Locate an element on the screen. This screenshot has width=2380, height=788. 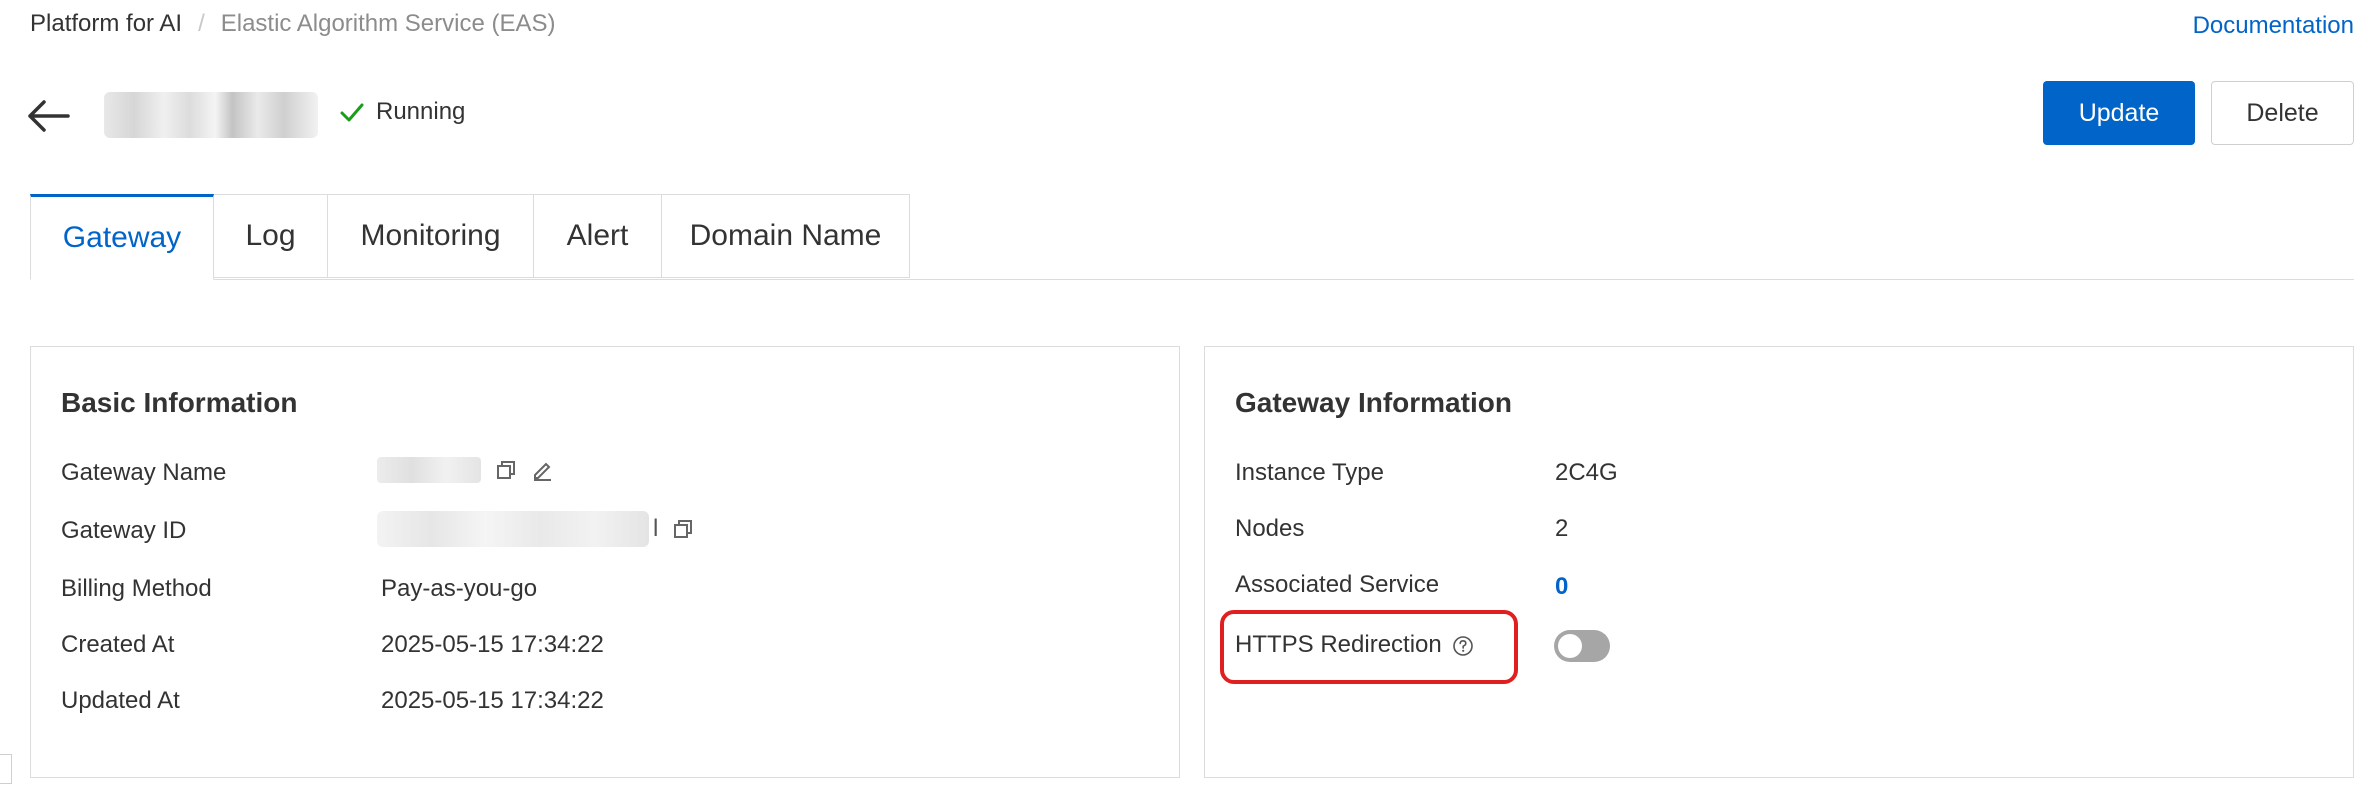
associated-service-label: Associated Service is located at coordinates (1337, 584).